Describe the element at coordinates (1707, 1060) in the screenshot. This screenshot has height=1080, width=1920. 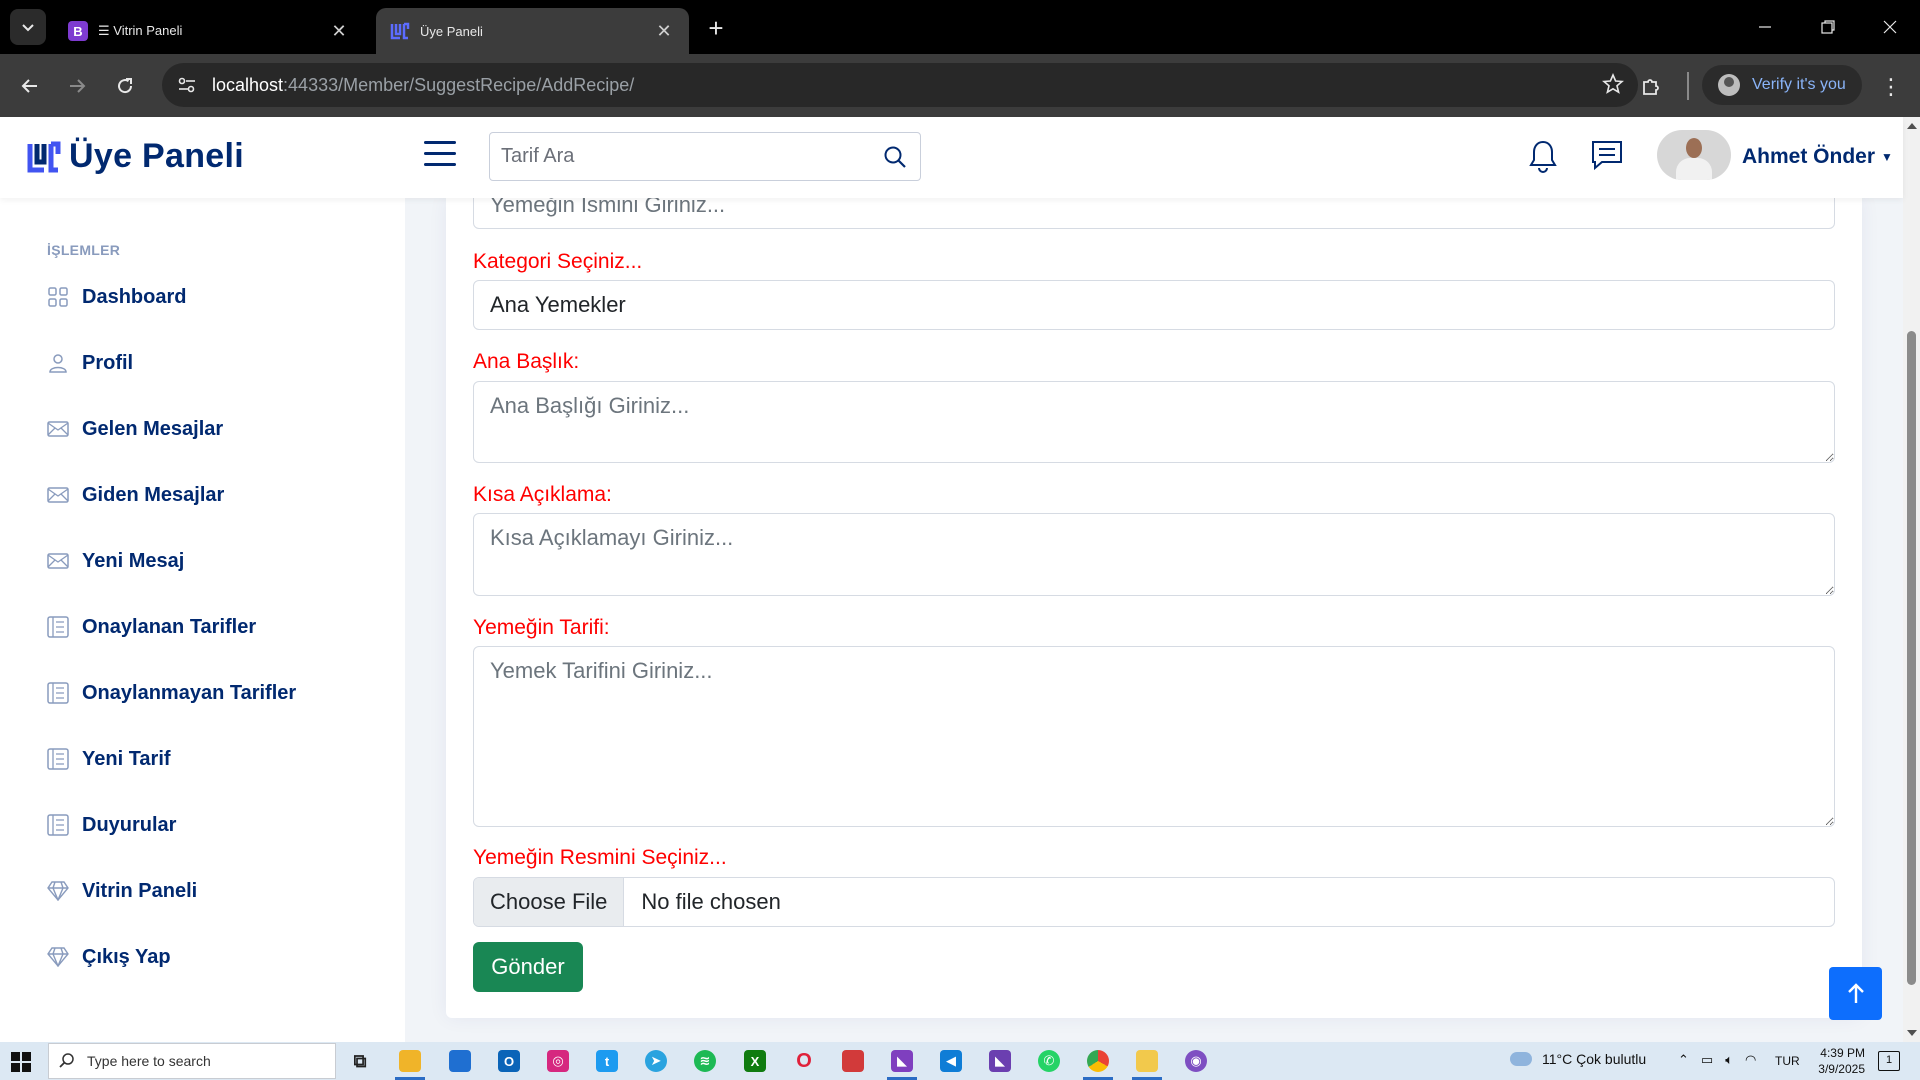
I see `battery-icon: ▭` at that location.